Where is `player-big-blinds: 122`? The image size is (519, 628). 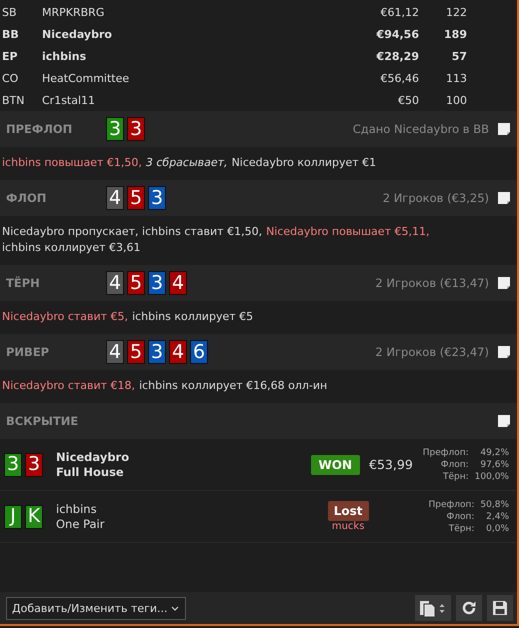 player-big-blinds: 122 is located at coordinates (456, 12).